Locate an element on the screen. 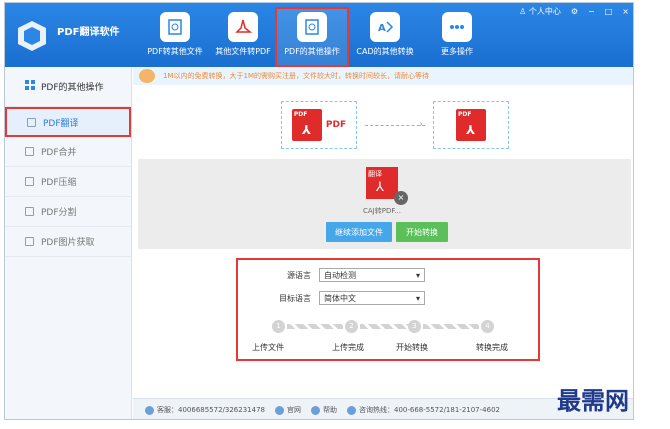 The width and height of the screenshot is (670, 429). help-icon is located at coordinates (315, 410).